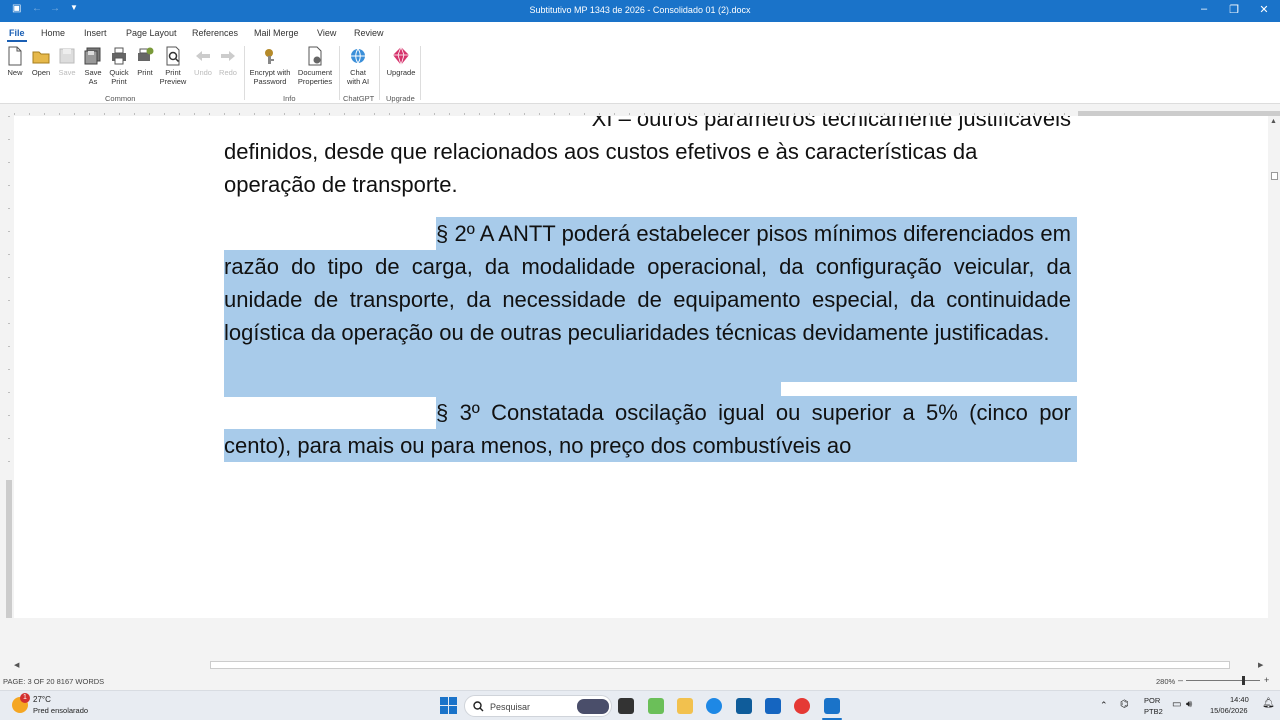 This screenshot has height=720, width=1280. I want to click on search-placeholder: Pesquisar, so click(510, 707).